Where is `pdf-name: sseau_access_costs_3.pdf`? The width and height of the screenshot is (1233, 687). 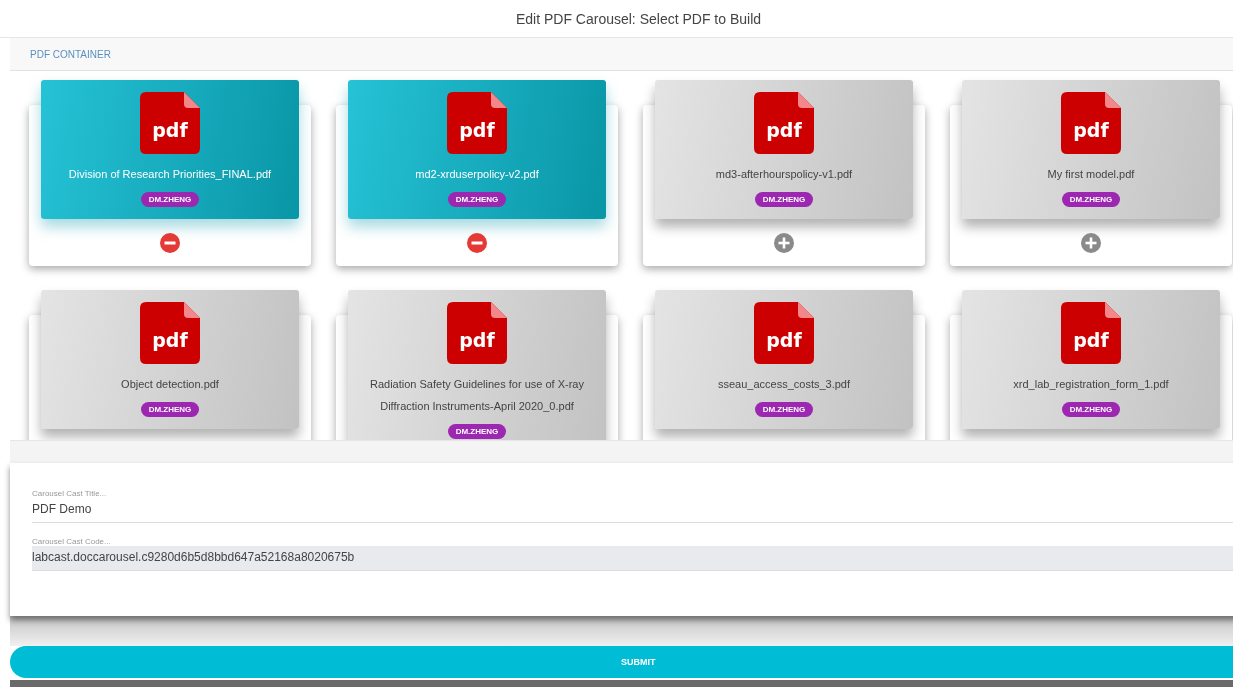 pdf-name: sseau_access_costs_3.pdf is located at coordinates (784, 384).